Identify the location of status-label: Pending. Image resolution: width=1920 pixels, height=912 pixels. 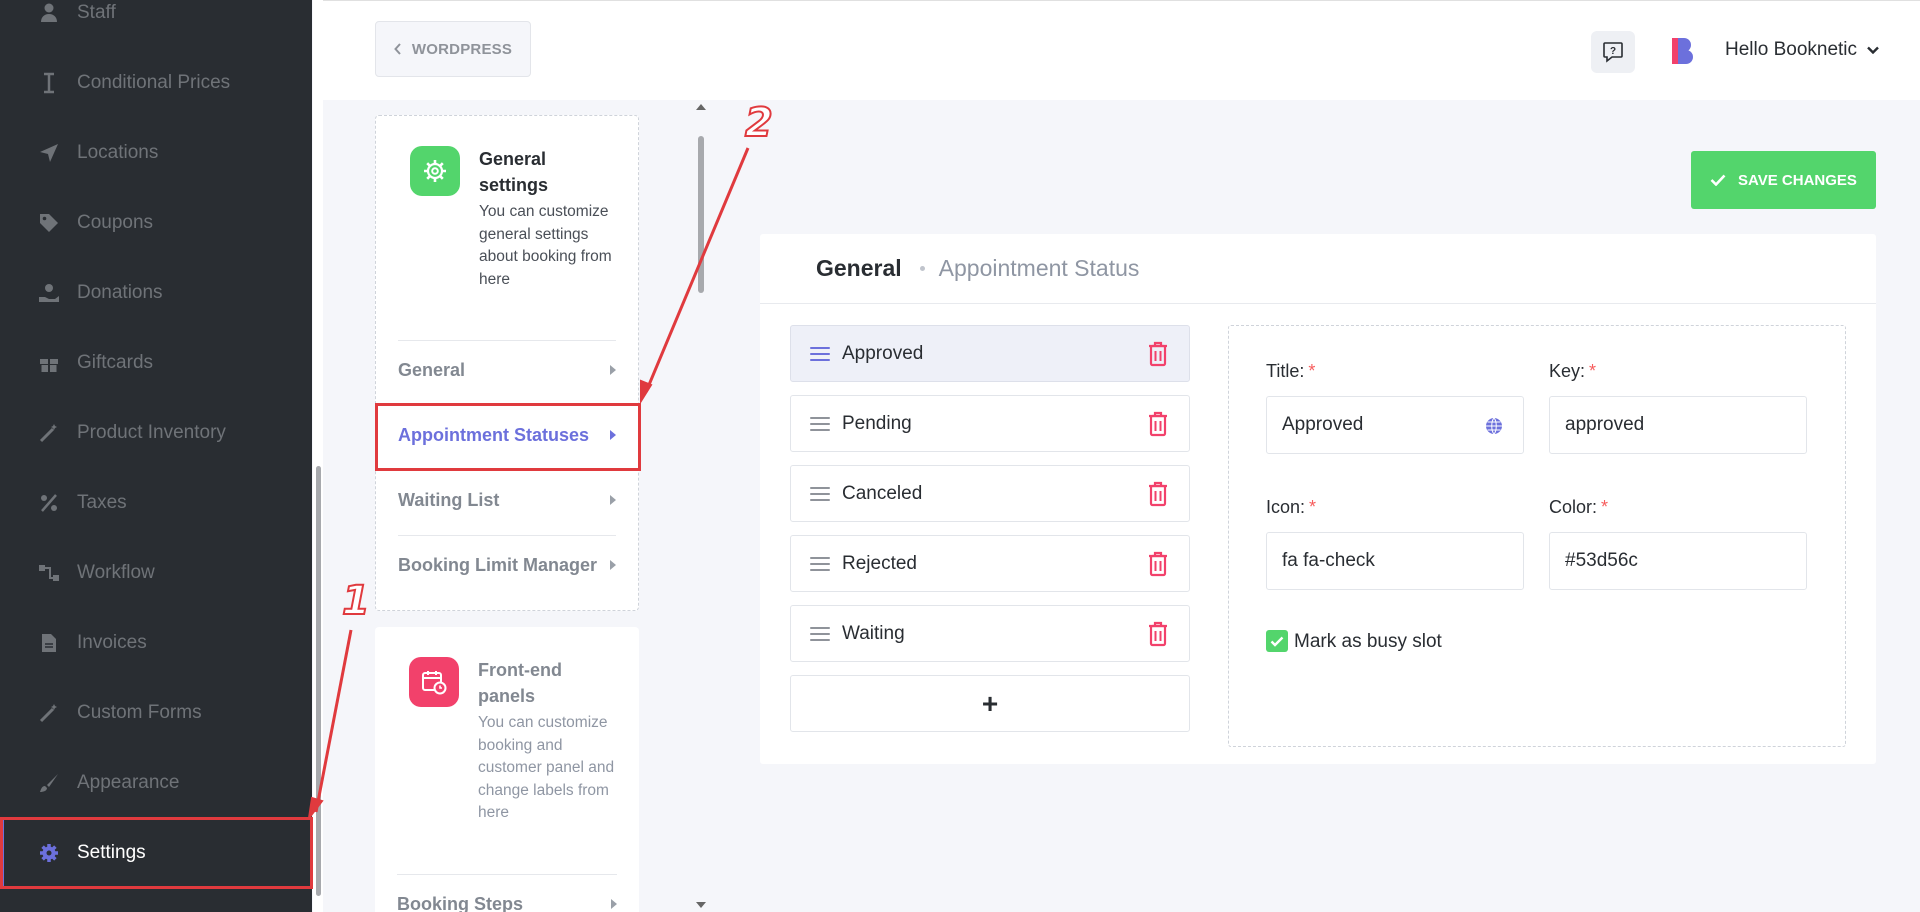
(877, 423).